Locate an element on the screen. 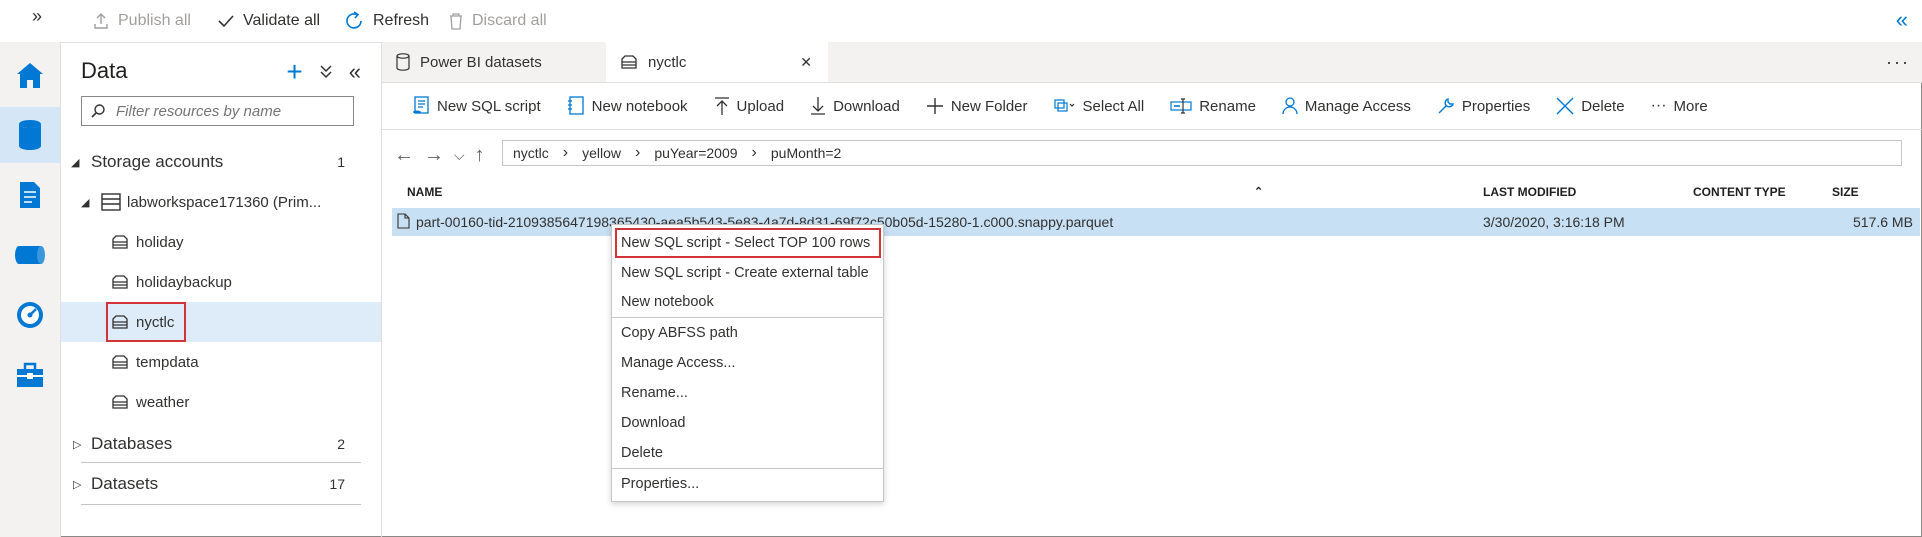 This screenshot has height=537, width=1922. menu-item-new-notebook: New notebook is located at coordinates (747, 302).